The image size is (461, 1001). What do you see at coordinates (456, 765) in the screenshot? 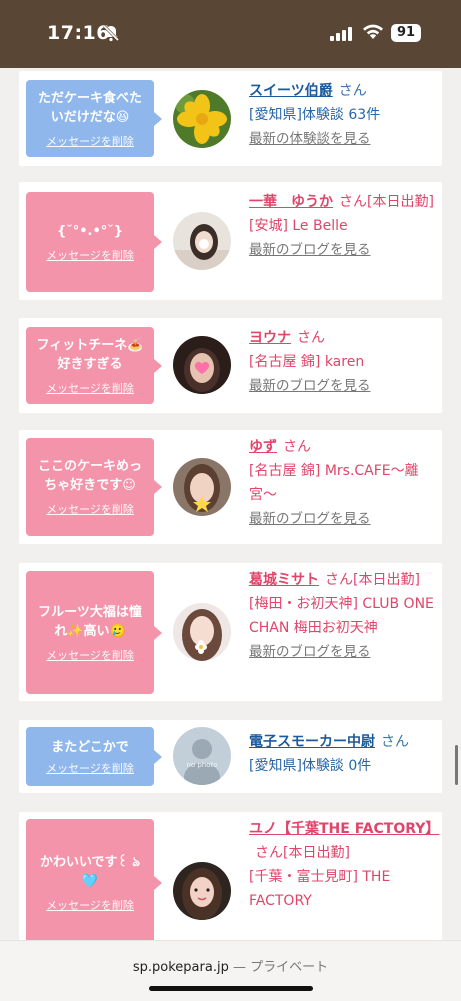
I see `scrollbar` at bounding box center [456, 765].